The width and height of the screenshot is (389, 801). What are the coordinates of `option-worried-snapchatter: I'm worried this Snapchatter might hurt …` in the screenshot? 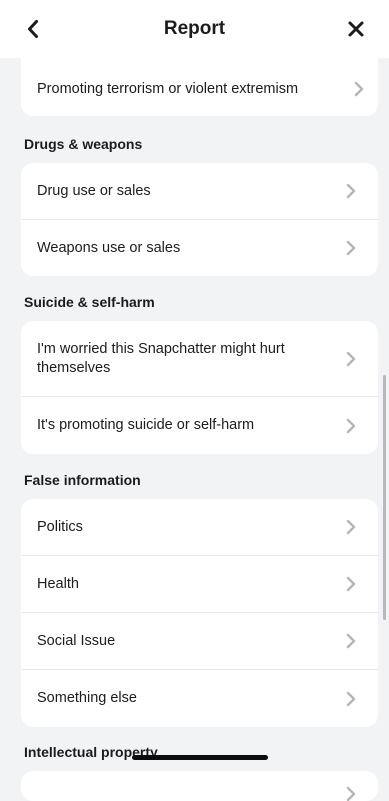 It's located at (199, 359).